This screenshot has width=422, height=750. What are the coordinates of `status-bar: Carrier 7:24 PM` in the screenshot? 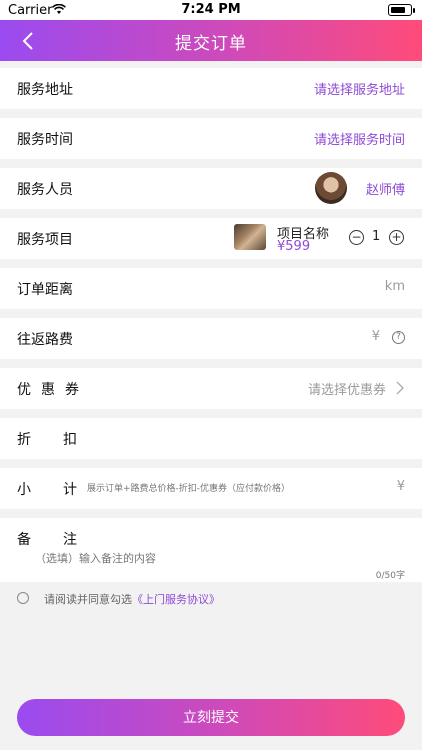 It's located at (211, 10).